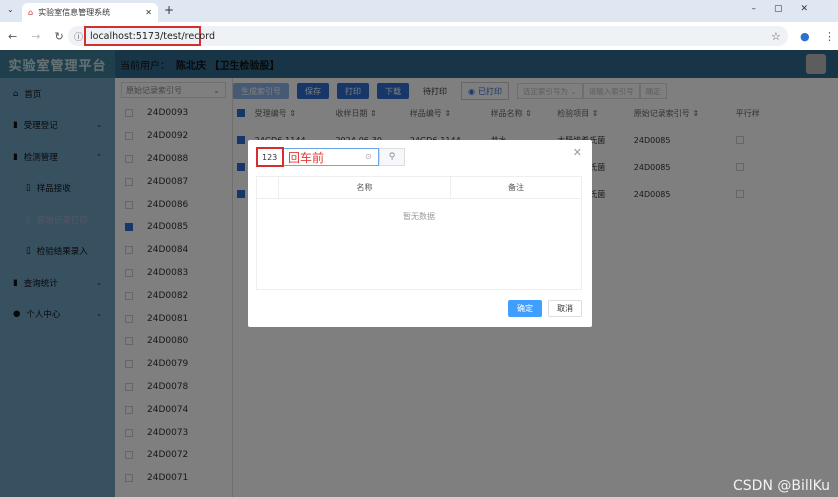  Describe the element at coordinates (365, 187) in the screenshot. I see `col-name: 名称` at that location.